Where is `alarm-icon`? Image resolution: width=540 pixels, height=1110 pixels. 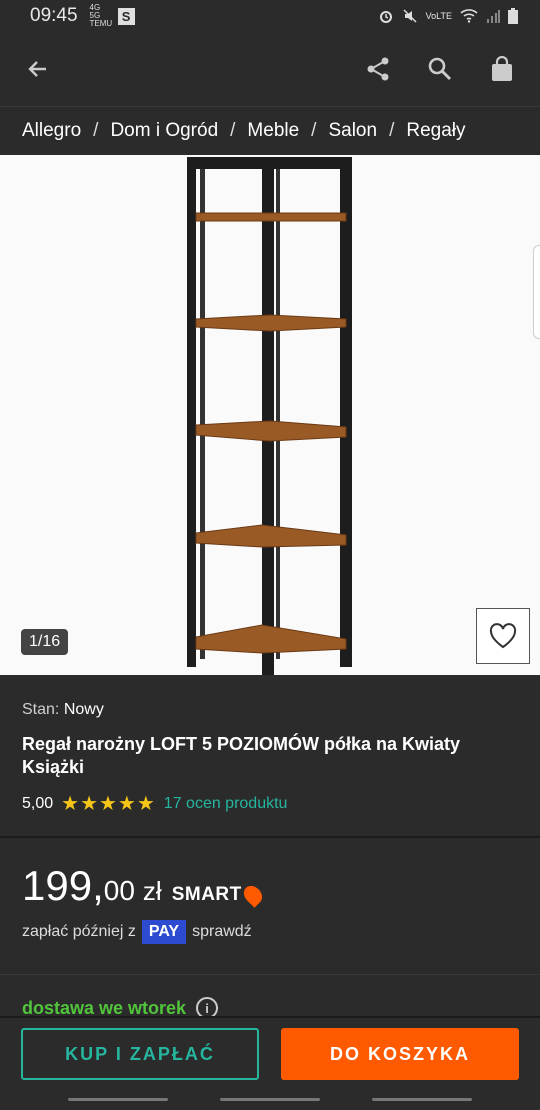 alarm-icon is located at coordinates (385, 17).